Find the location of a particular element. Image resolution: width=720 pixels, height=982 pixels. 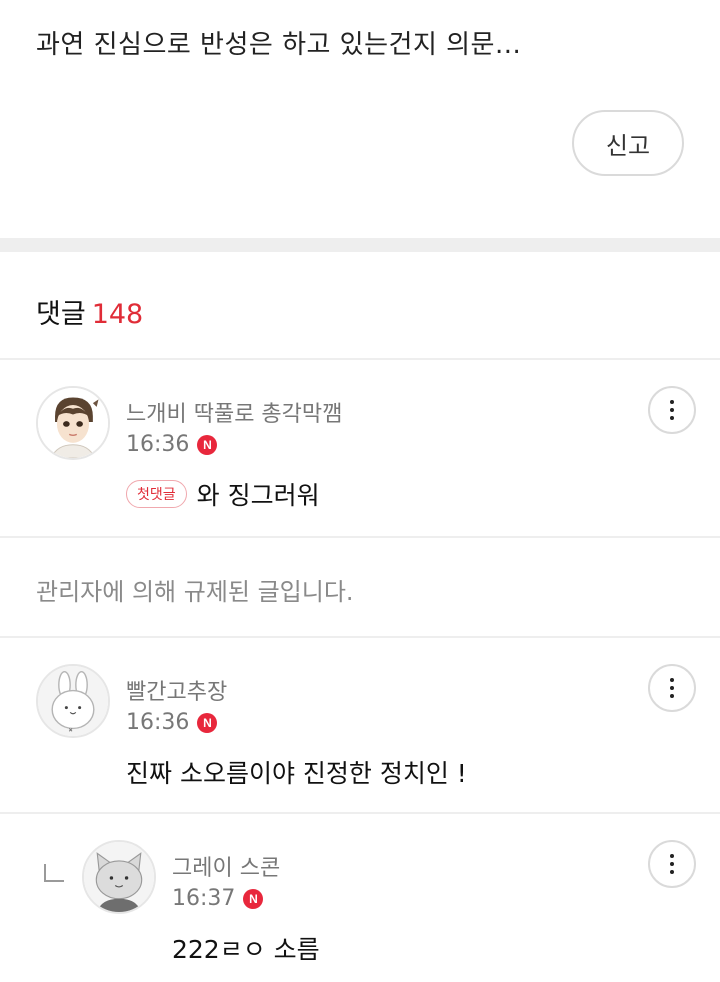

comment-nickname: 그레이 스콘 is located at coordinates (226, 866).